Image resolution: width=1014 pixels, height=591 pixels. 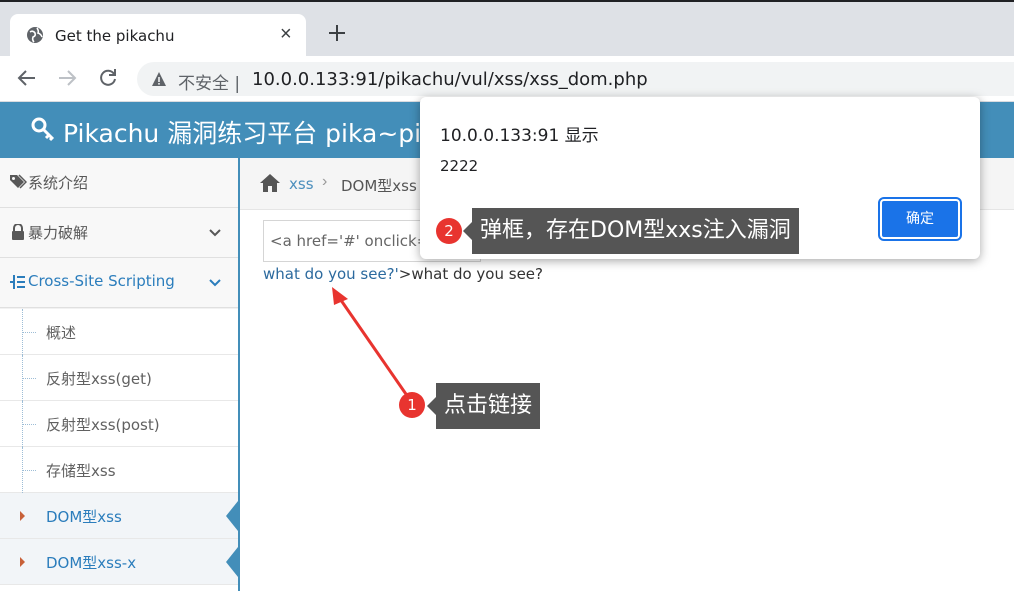 I want to click on browser-tab: Get the pikachu ×, so click(x=158, y=36).